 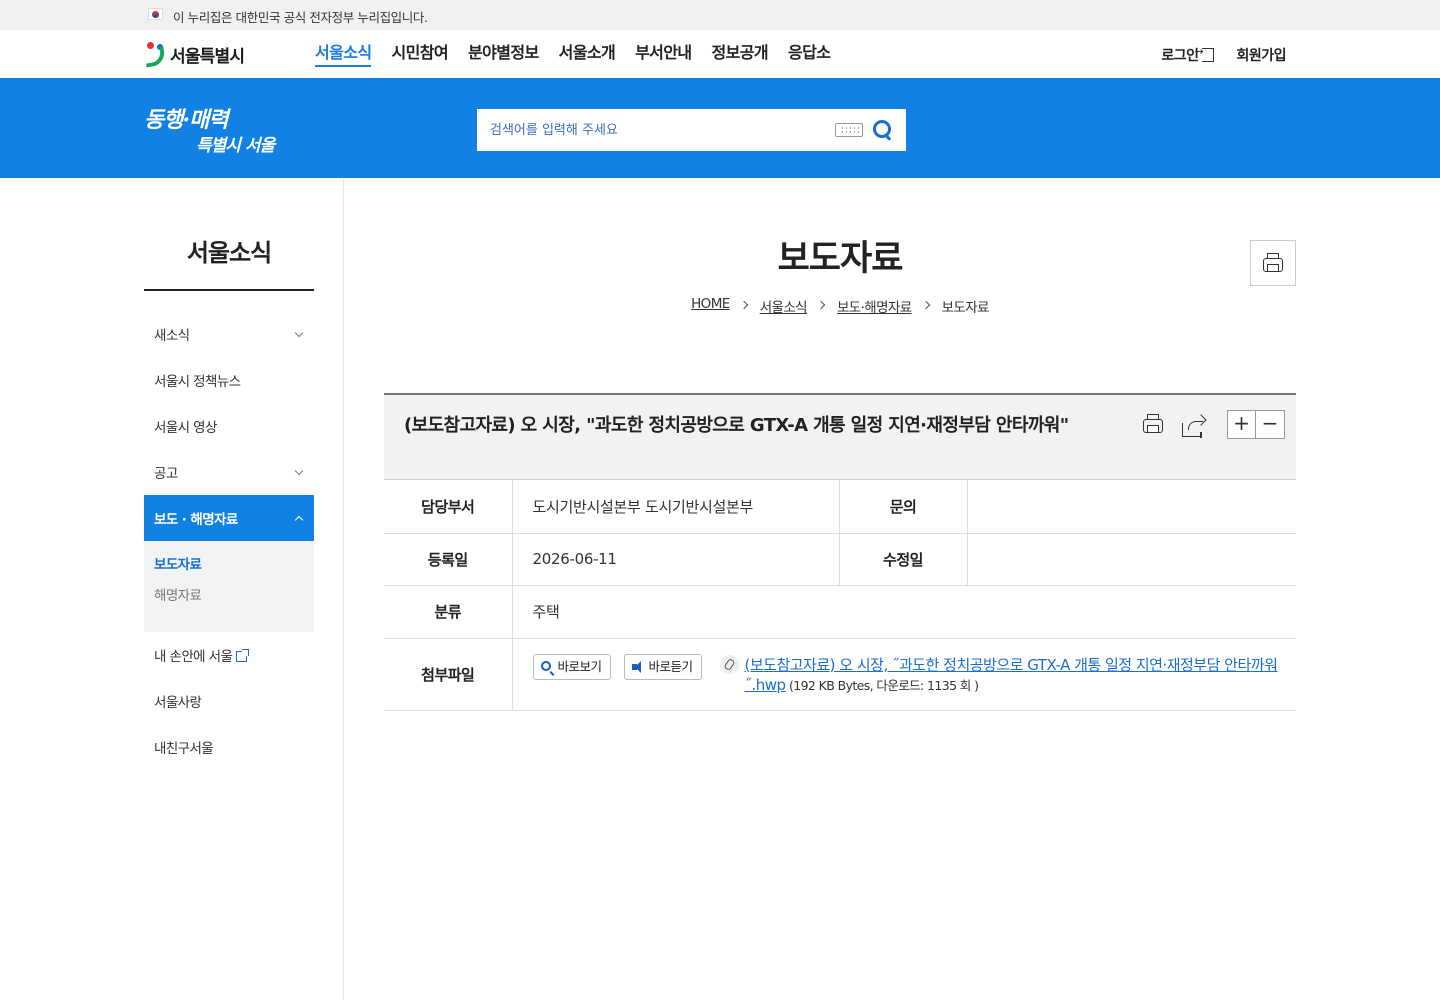 I want to click on menu-citizen-participation: 시민참여, so click(x=419, y=55).